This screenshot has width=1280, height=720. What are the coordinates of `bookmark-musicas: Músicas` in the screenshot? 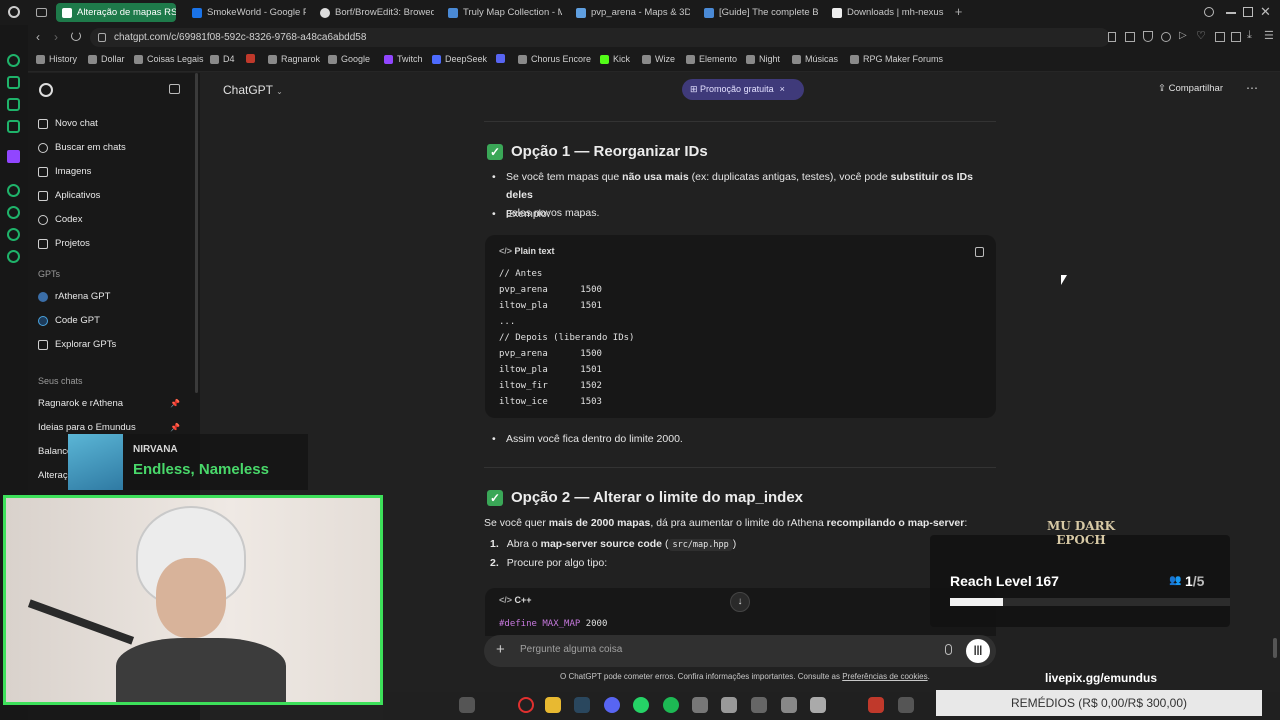 It's located at (815, 59).